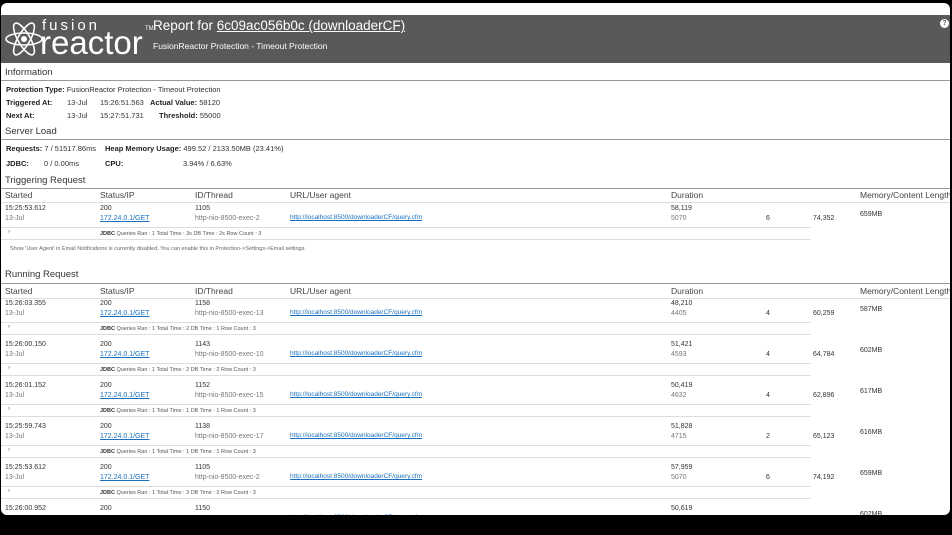 The width and height of the screenshot is (952, 535). Describe the element at coordinates (203, 303) in the screenshot. I see `row-id: 1158` at that location.